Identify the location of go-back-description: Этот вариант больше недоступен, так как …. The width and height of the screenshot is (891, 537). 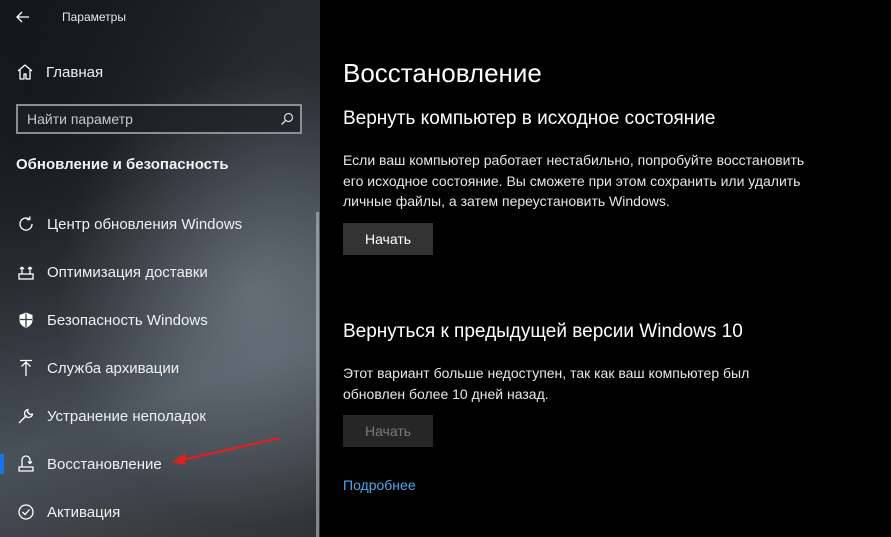
(546, 383).